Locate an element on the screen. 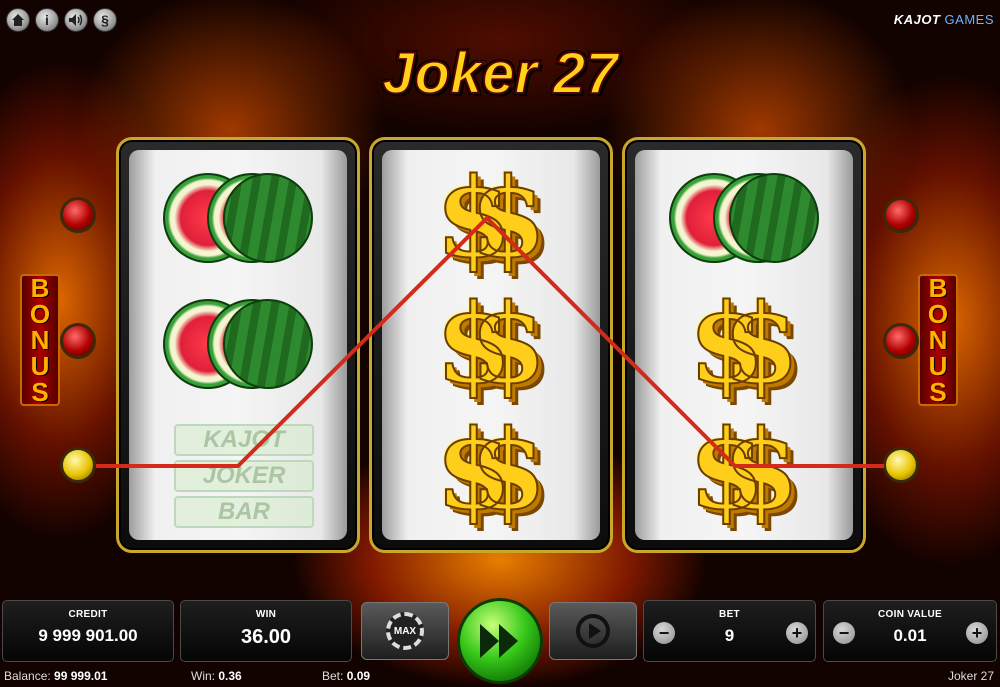 The image size is (1000, 687). bet-label: BET is located at coordinates (729, 614).